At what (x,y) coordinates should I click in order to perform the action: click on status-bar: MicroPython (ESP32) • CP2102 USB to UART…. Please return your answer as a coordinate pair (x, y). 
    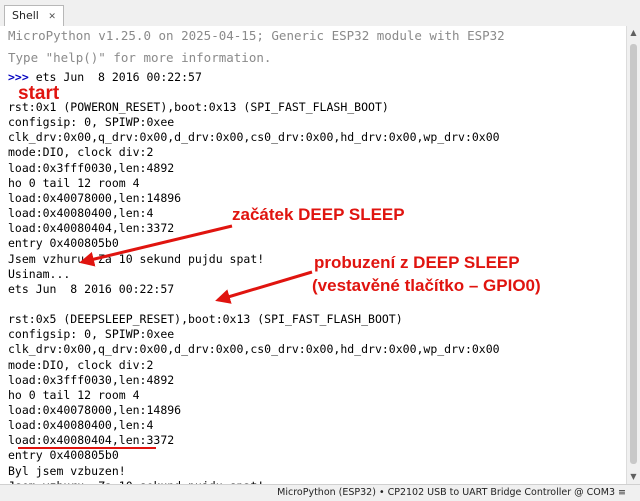
    Looking at the image, I should click on (320, 492).